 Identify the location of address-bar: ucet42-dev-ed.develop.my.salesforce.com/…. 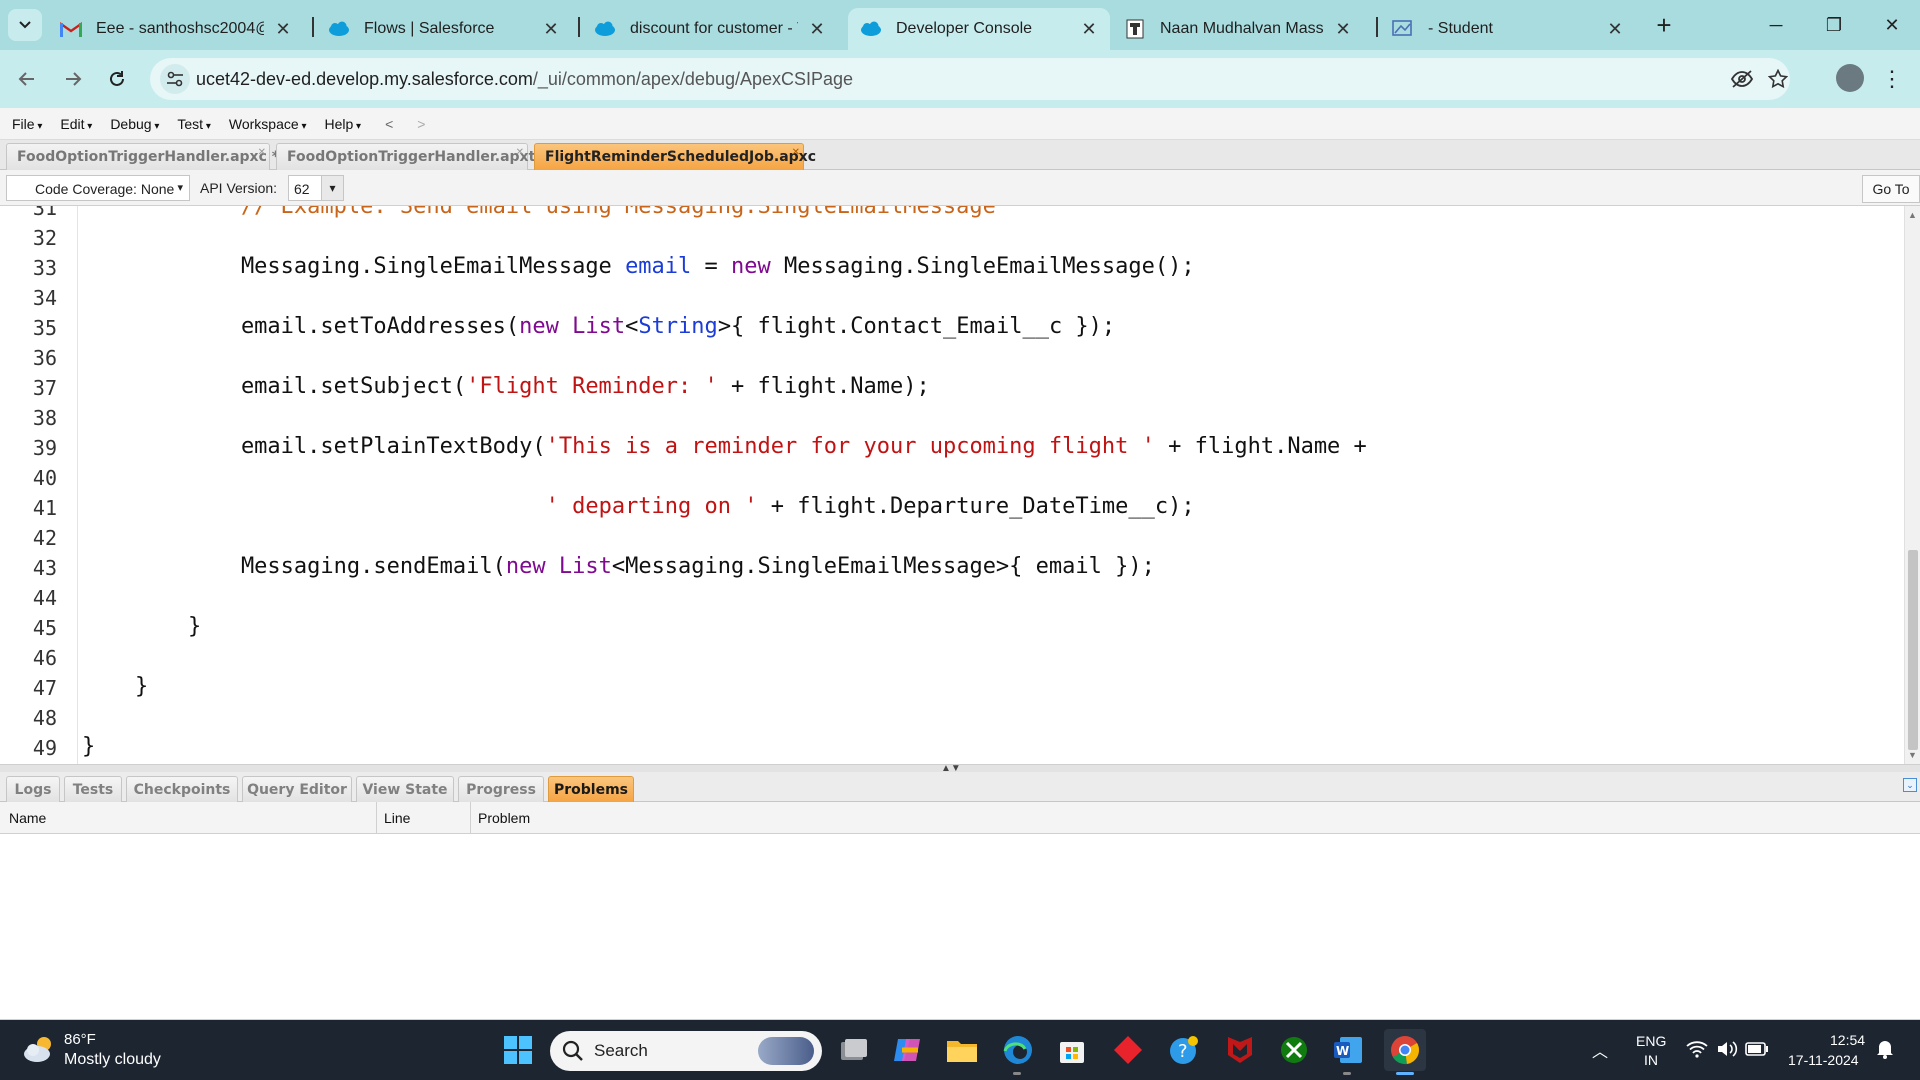
(970, 79).